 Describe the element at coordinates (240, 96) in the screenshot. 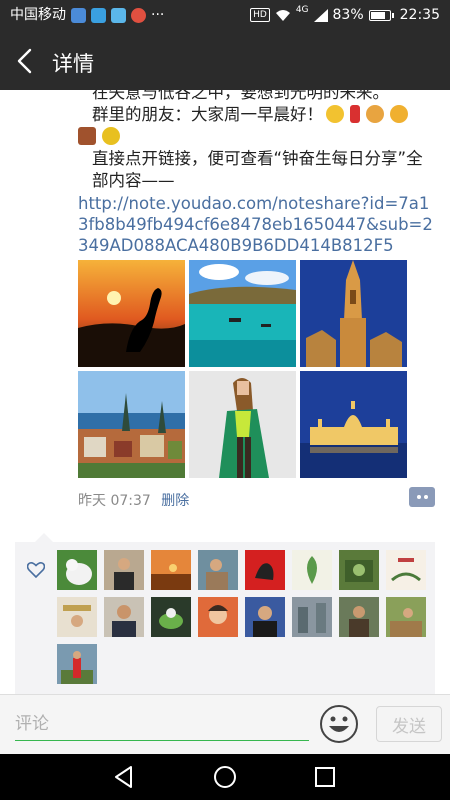

I see `post-text-line: 在失意与低谷之中，要想到光明的未来。` at that location.